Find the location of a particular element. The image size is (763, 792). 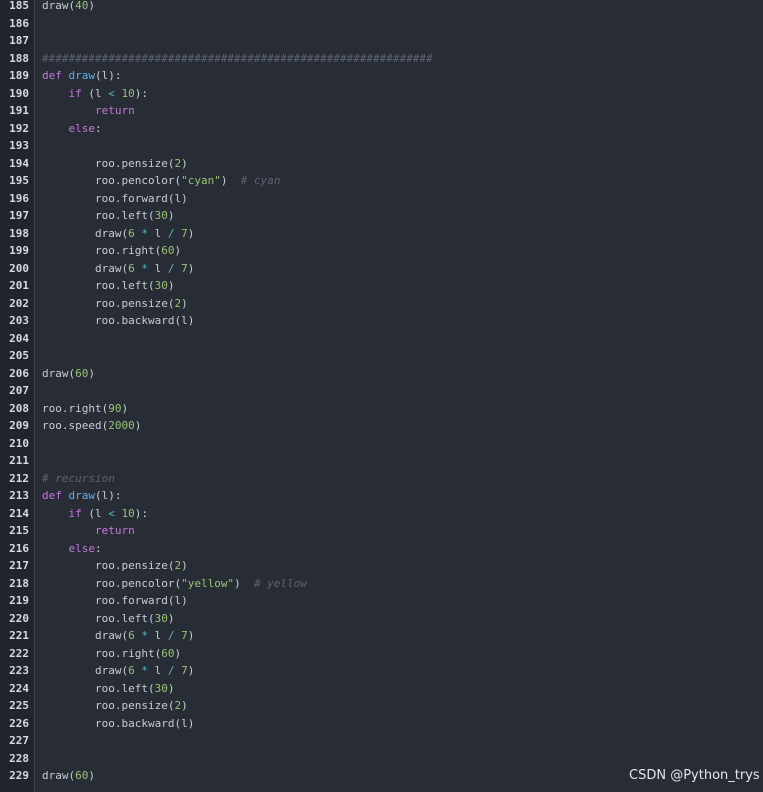

code-line: 228 is located at coordinates (381, 759).